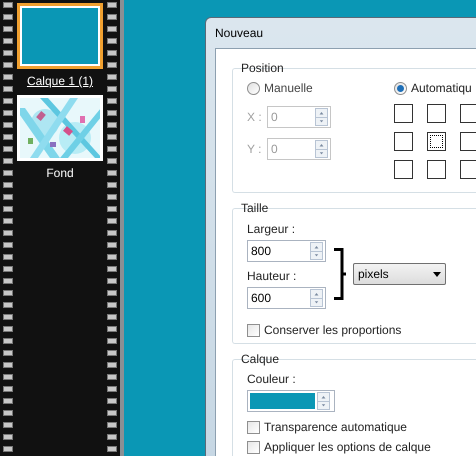  What do you see at coordinates (254, 149) in the screenshot?
I see `field-label: Y :` at bounding box center [254, 149].